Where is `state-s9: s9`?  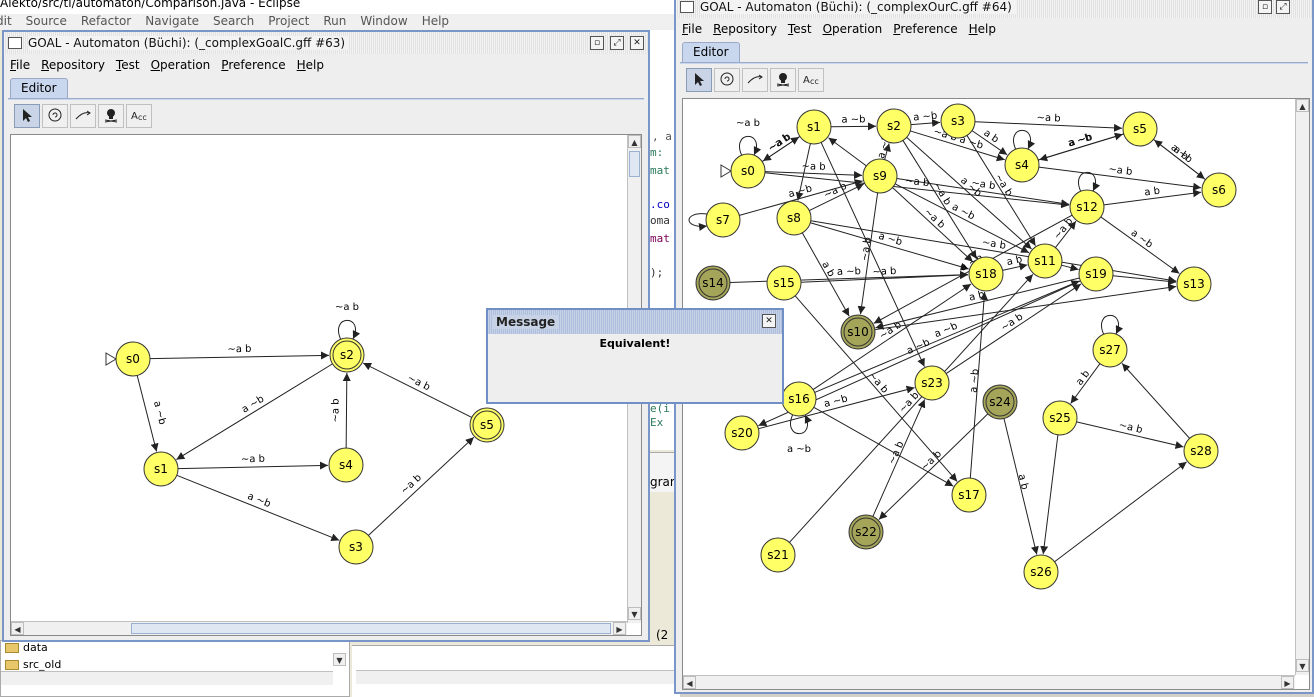 state-s9: s9 is located at coordinates (880, 176).